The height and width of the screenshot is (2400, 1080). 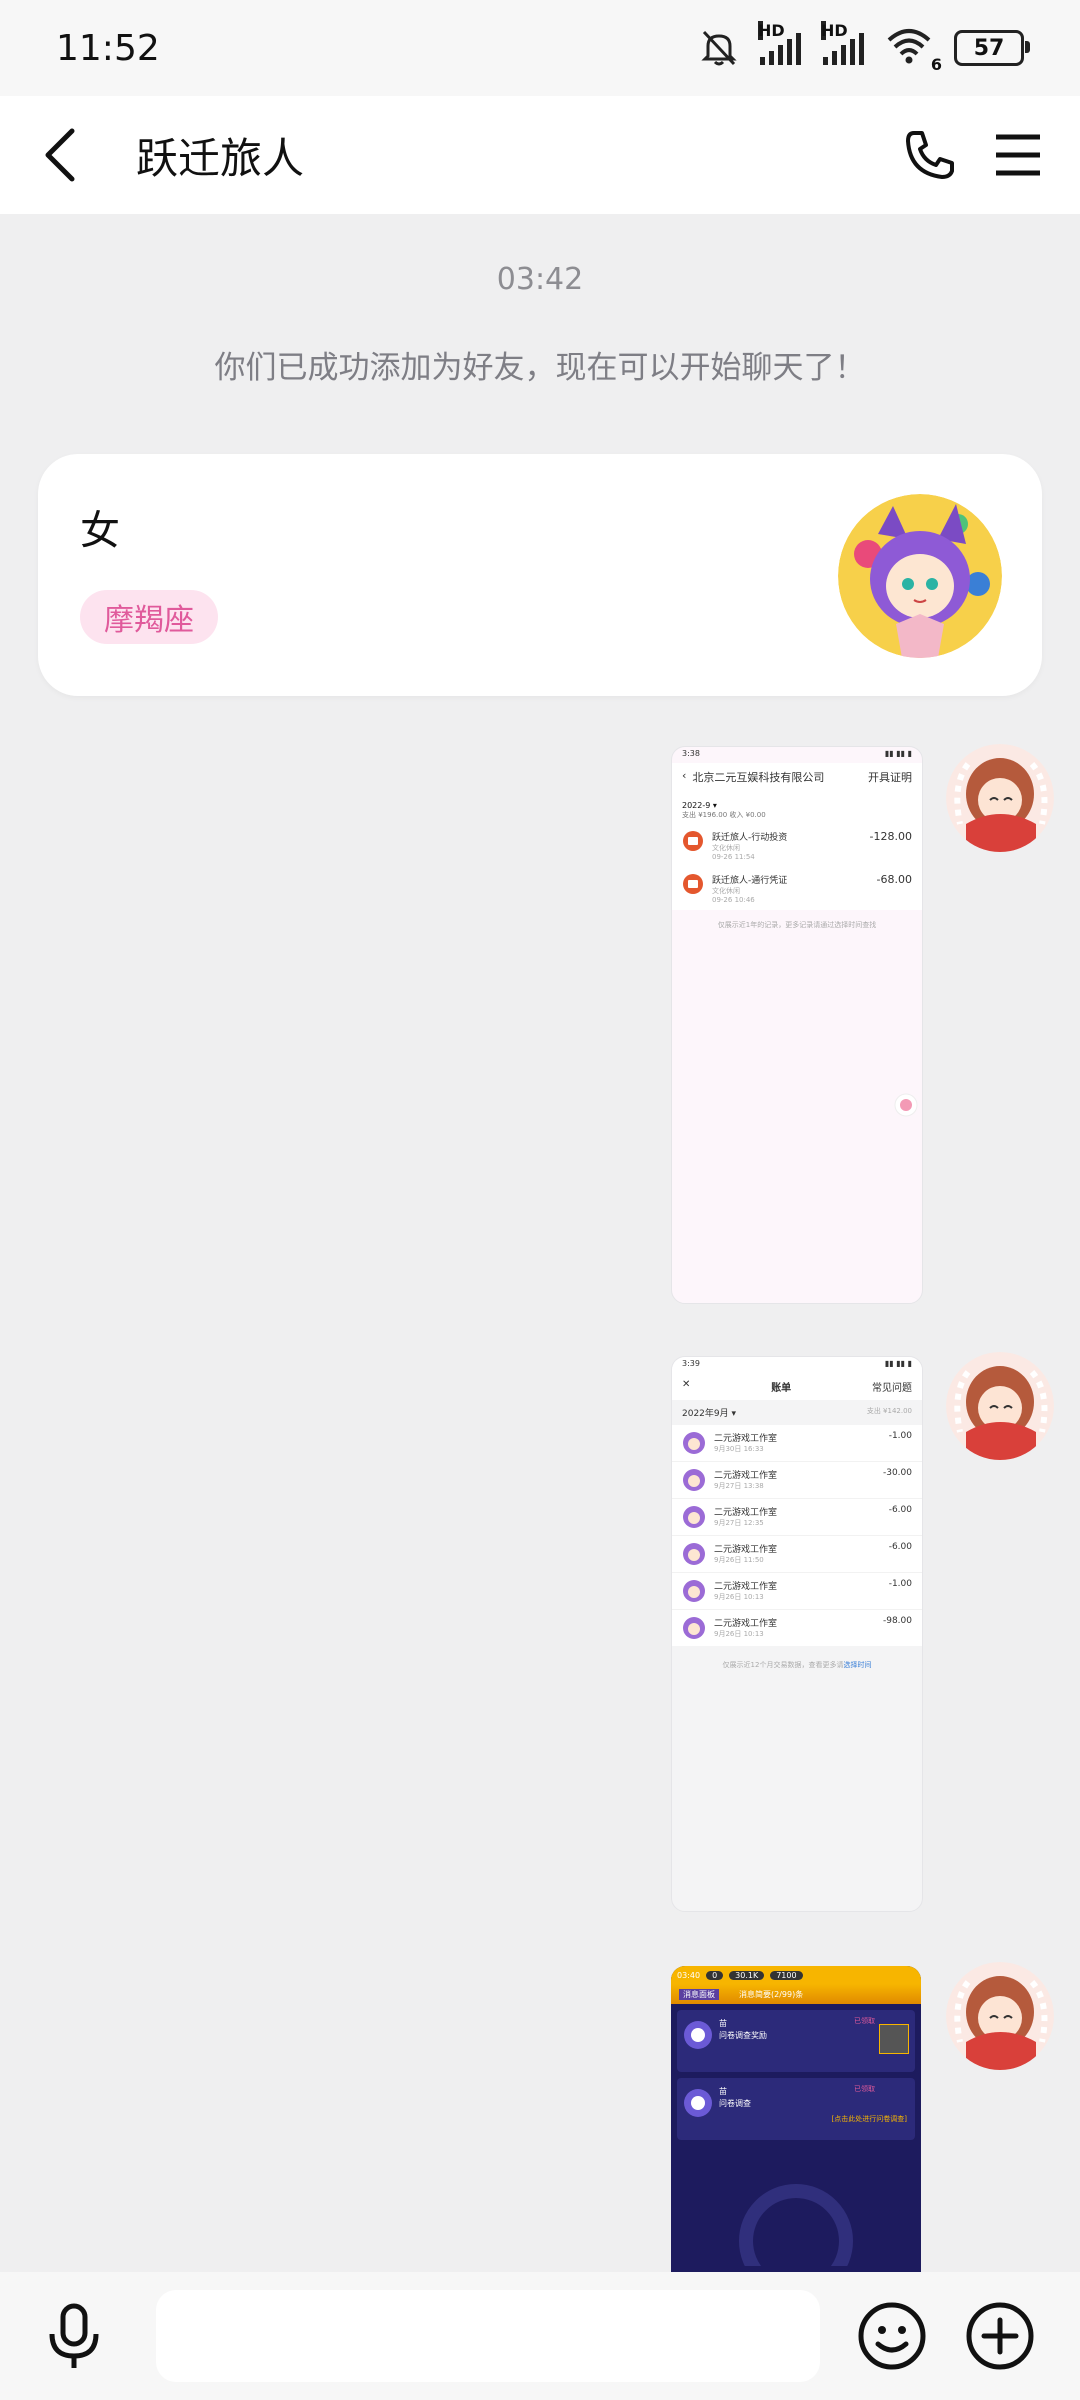 I want to click on emoji-button, so click(x=892, y=2336).